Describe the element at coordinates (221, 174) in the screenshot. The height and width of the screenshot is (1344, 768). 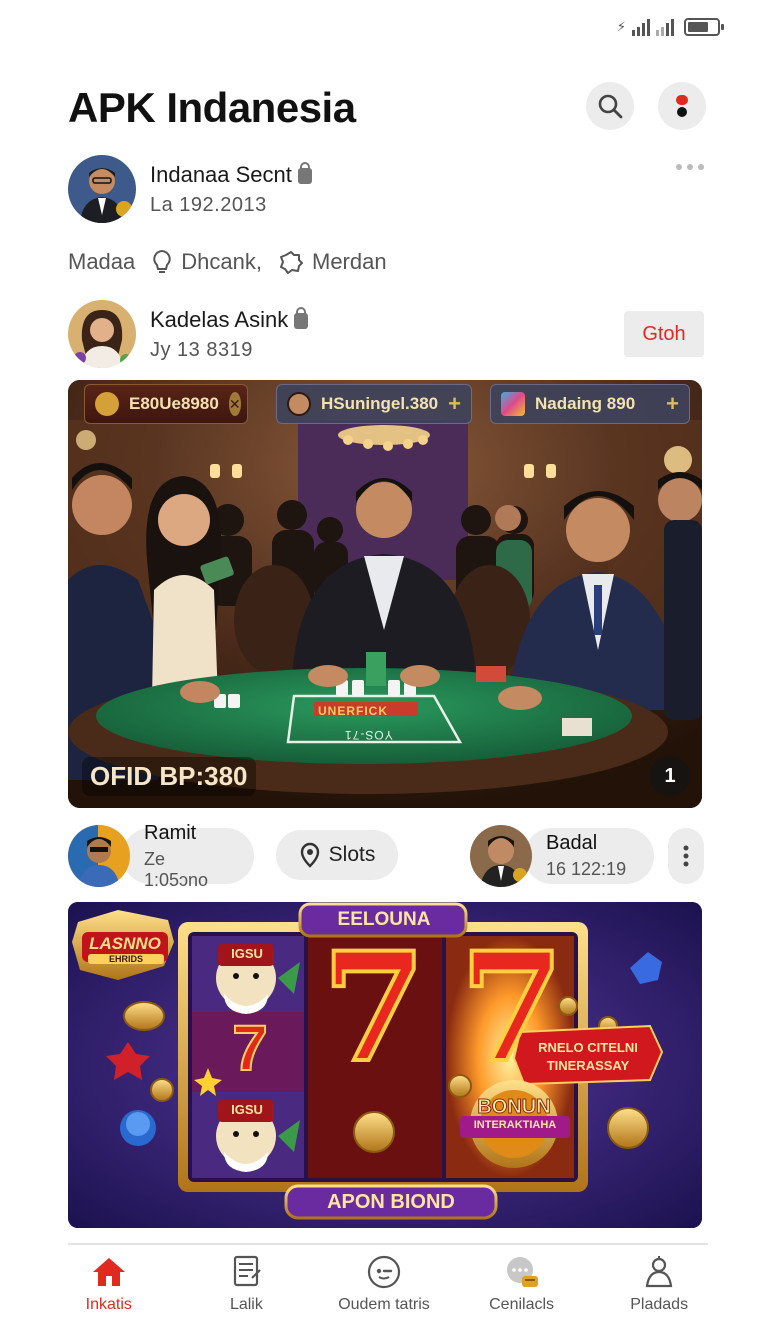
I see `post-author-name-text: Indanaa Secnt` at that location.